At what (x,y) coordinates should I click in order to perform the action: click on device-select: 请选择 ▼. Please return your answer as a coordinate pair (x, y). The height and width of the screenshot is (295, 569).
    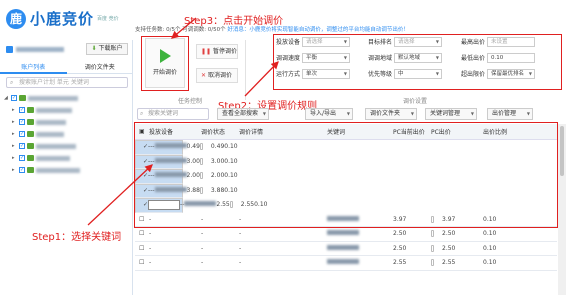
    Looking at the image, I should click on (326, 41).